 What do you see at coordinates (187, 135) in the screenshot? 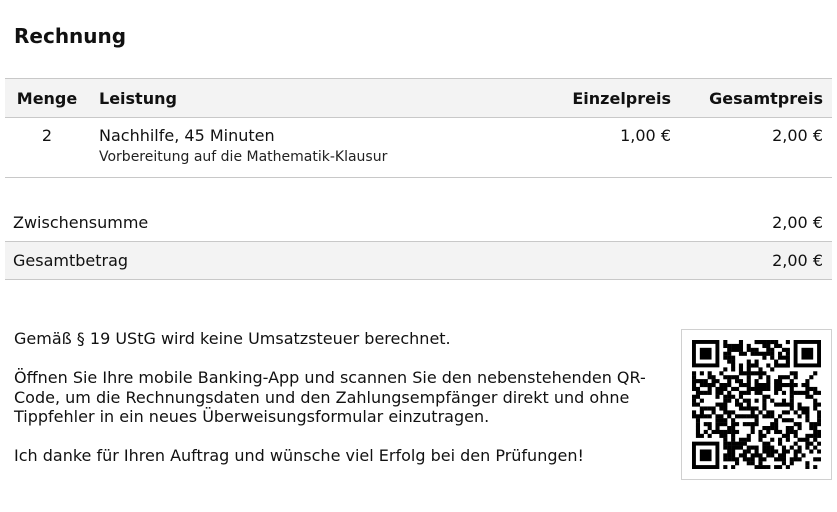
I see `row-item-name: Nachhilfe, 45 Minuten` at bounding box center [187, 135].